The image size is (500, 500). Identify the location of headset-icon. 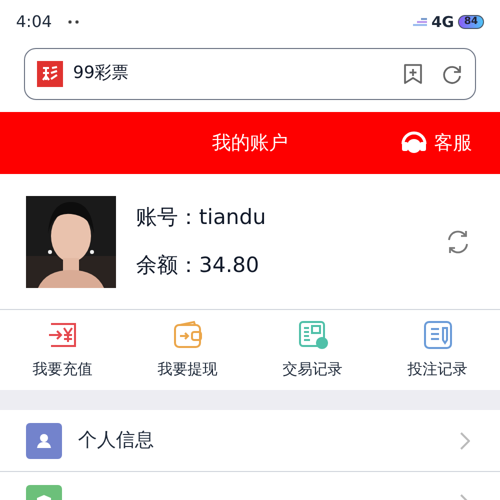
(414, 143).